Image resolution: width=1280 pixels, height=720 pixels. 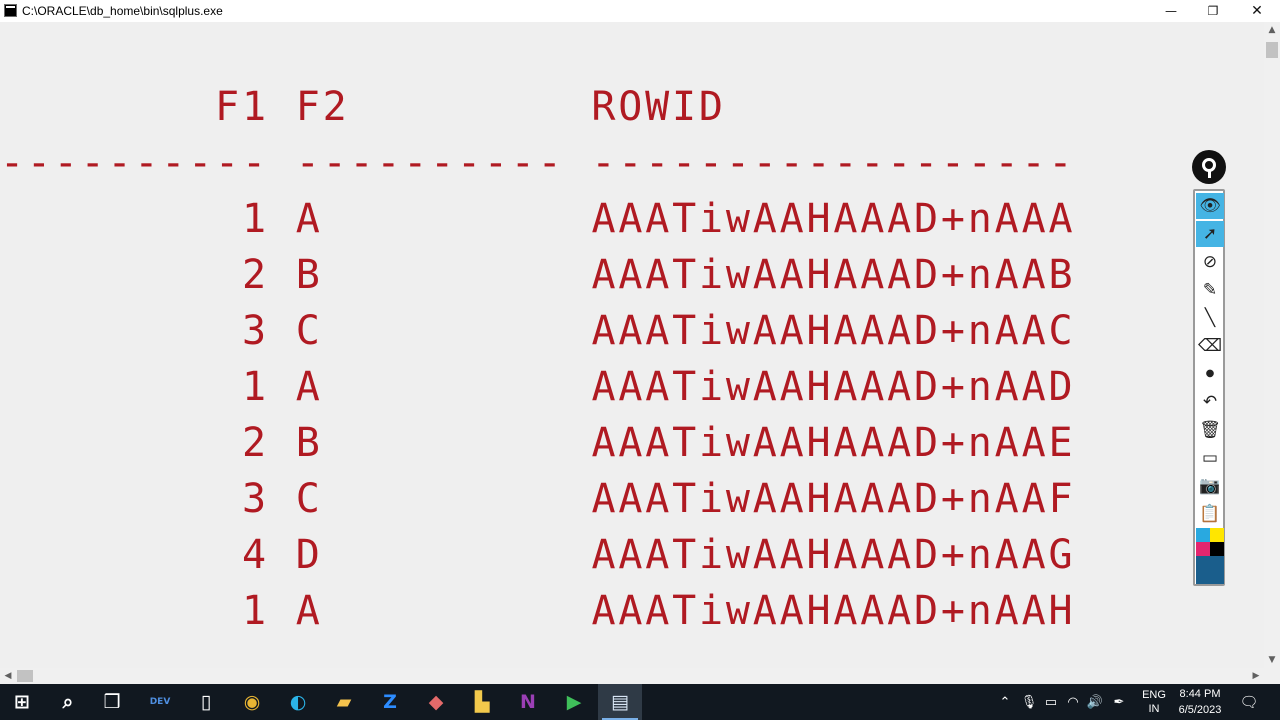 What do you see at coordinates (1210, 318) in the screenshot?
I see `line-icon: ╲` at bounding box center [1210, 318].